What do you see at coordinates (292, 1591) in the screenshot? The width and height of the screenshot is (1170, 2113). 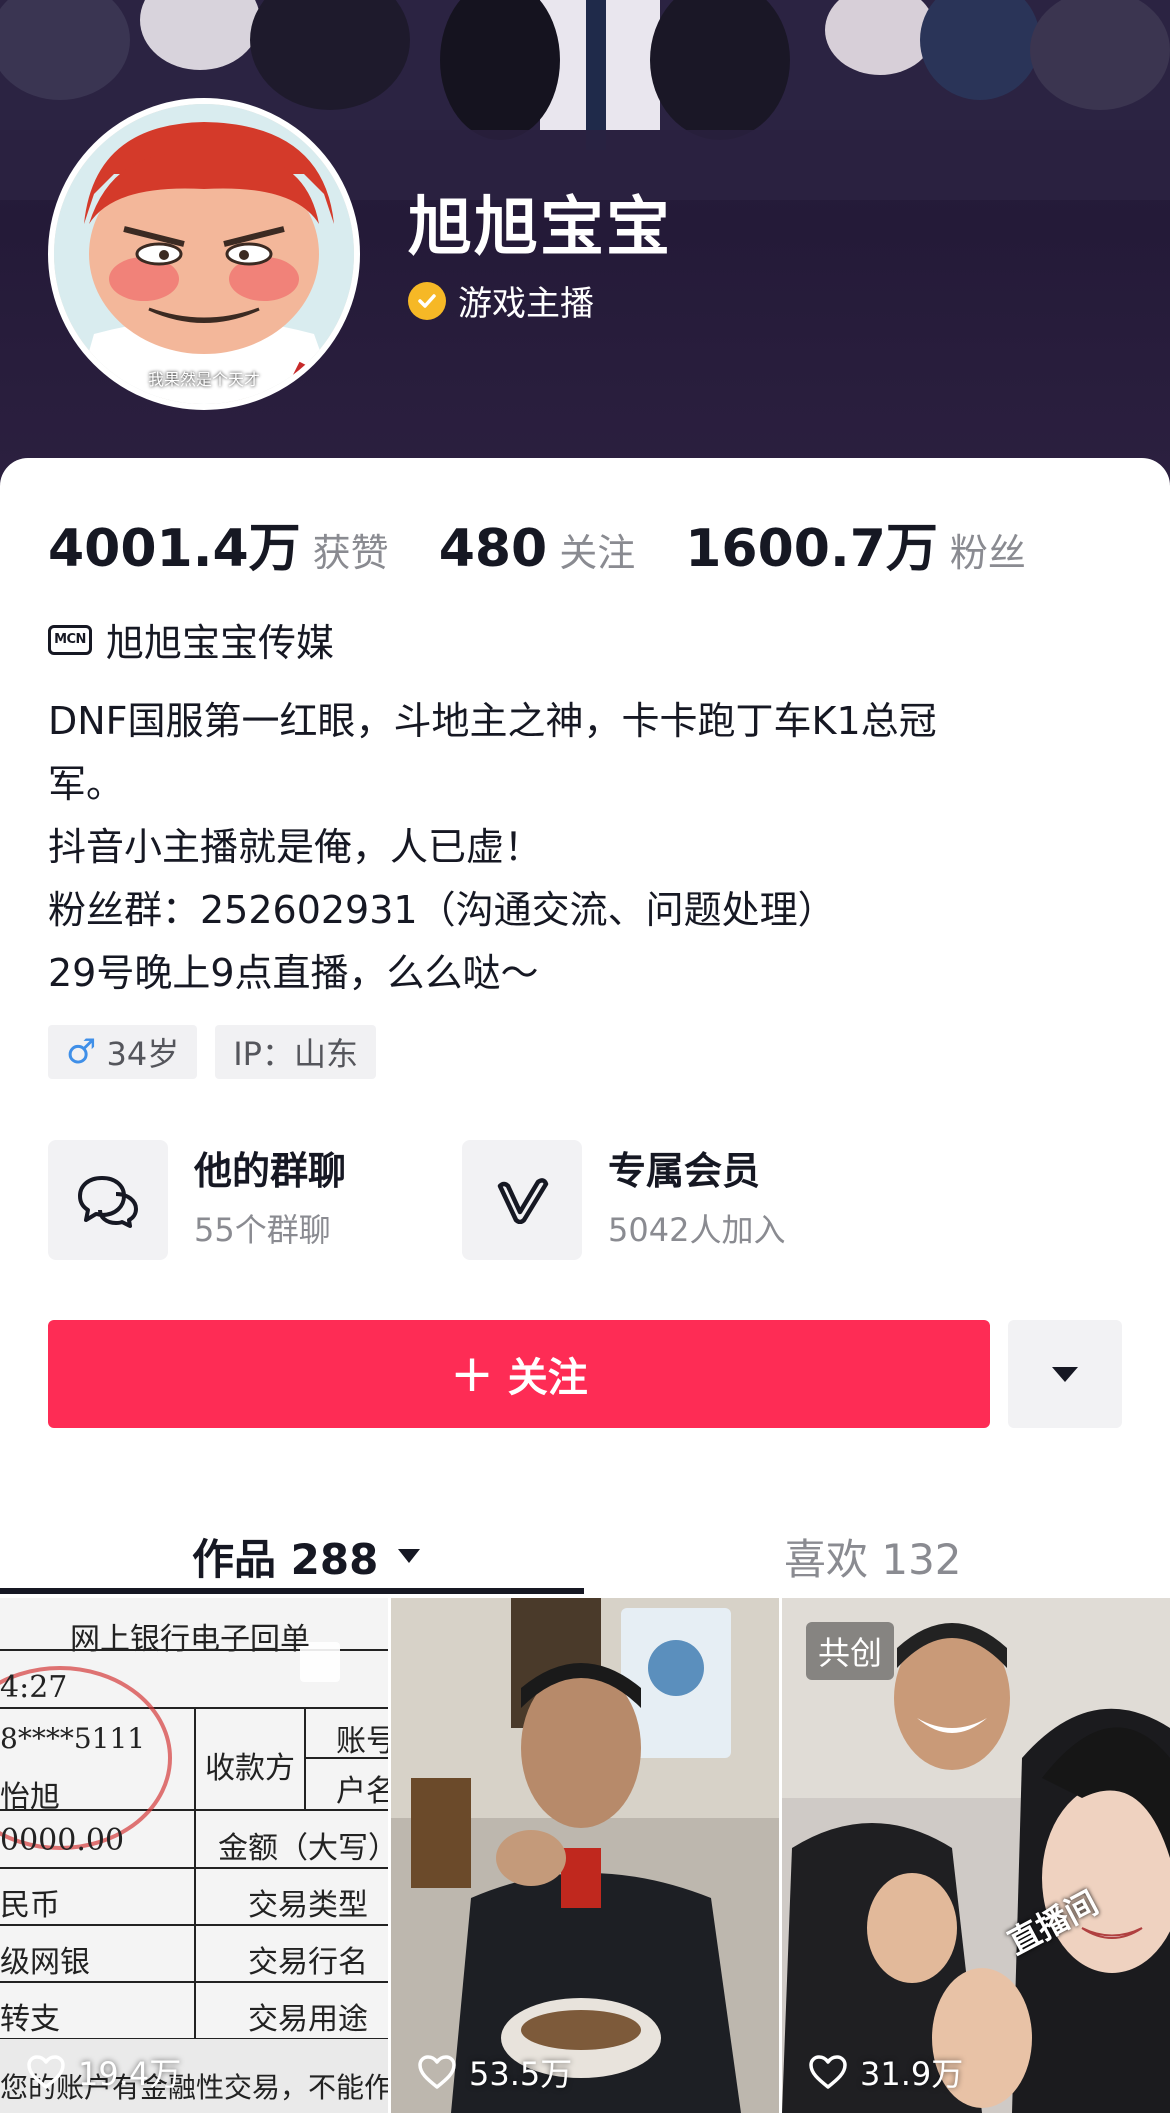 I see `active-tab-indicator` at bounding box center [292, 1591].